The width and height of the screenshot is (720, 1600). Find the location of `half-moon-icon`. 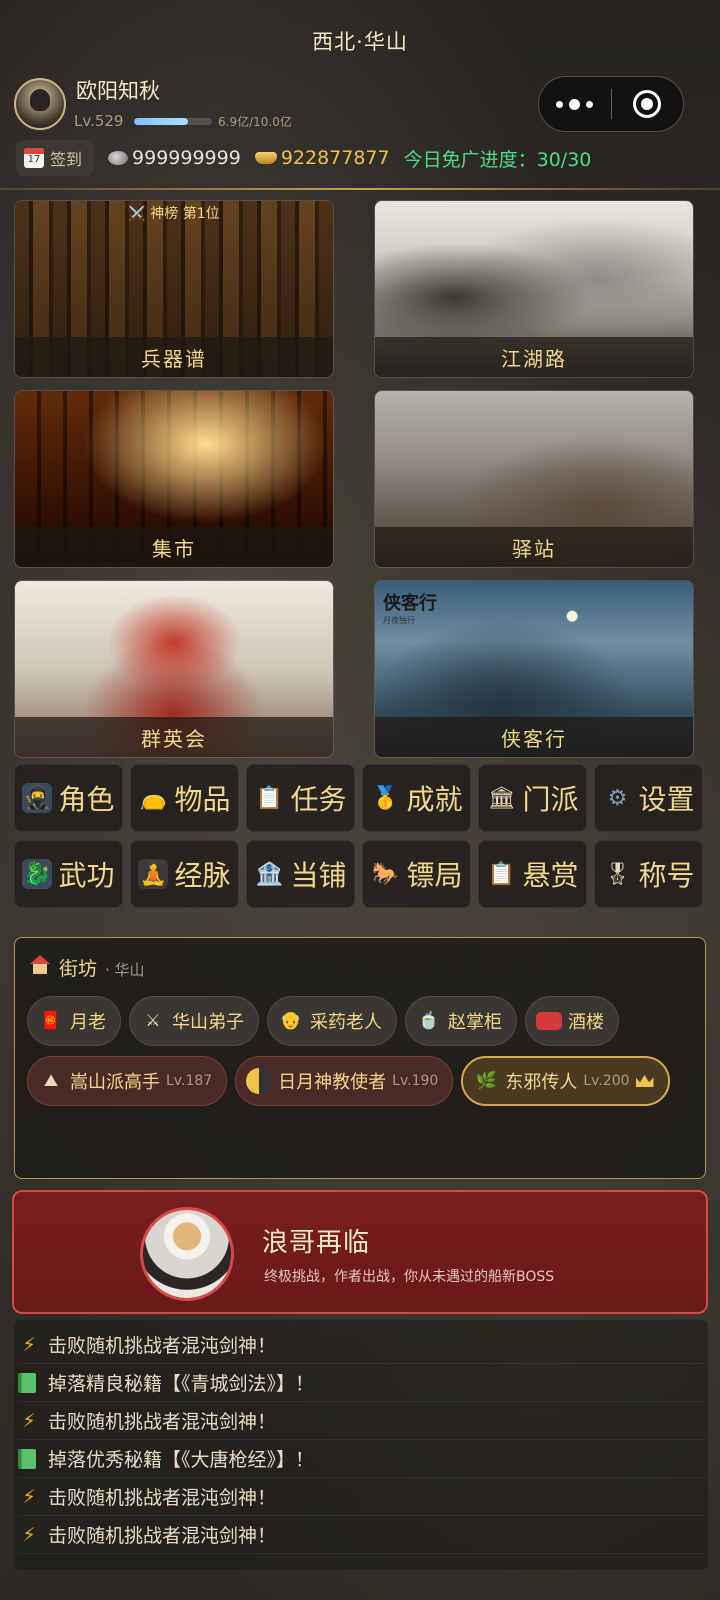

half-moon-icon is located at coordinates (259, 1081).